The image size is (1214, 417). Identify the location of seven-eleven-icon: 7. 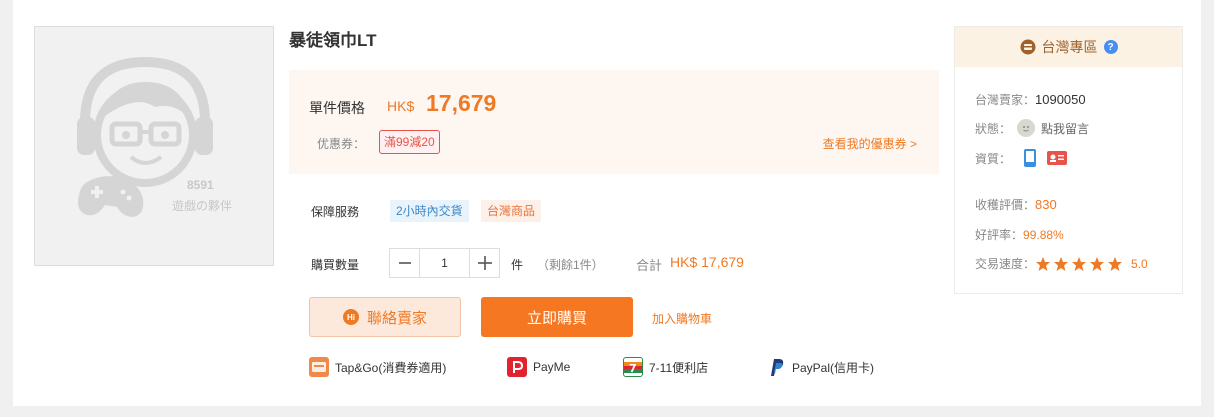
(633, 367).